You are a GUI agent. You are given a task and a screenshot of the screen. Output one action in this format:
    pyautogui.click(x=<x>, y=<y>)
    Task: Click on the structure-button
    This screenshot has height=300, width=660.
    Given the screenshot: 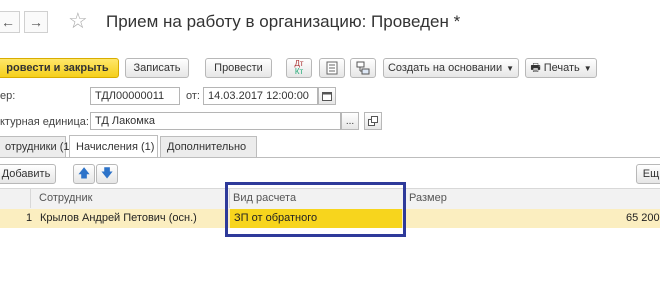 What is the action you would take?
    pyautogui.click(x=363, y=68)
    